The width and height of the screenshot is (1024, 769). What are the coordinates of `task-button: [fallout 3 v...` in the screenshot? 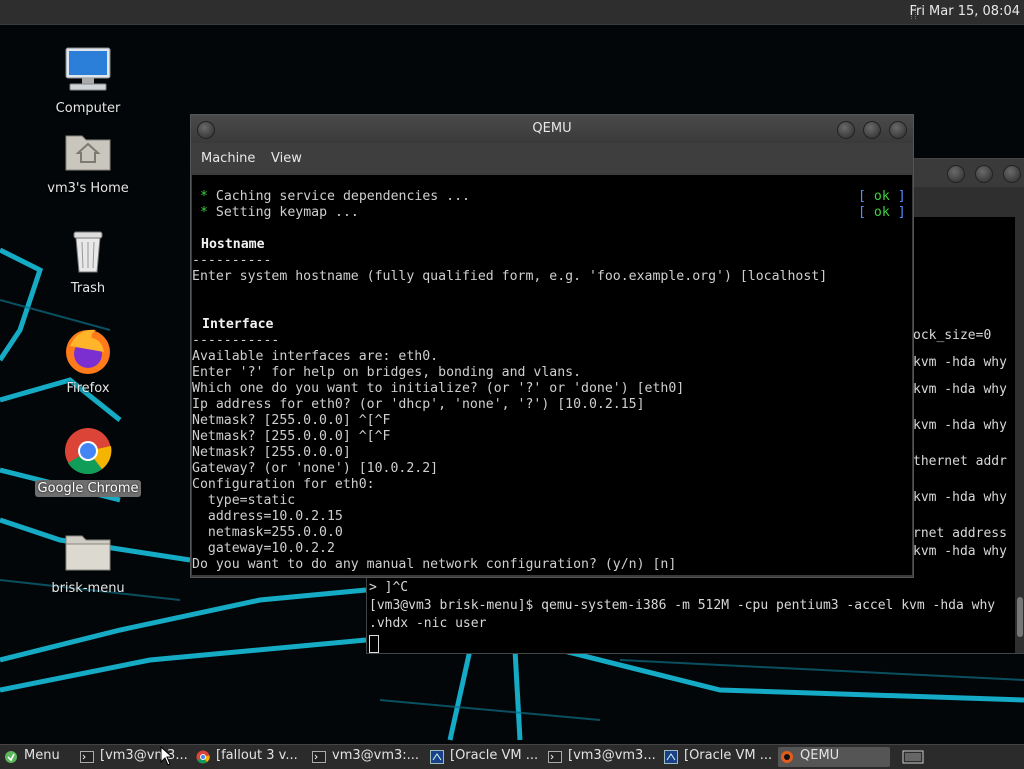 It's located at (249, 757).